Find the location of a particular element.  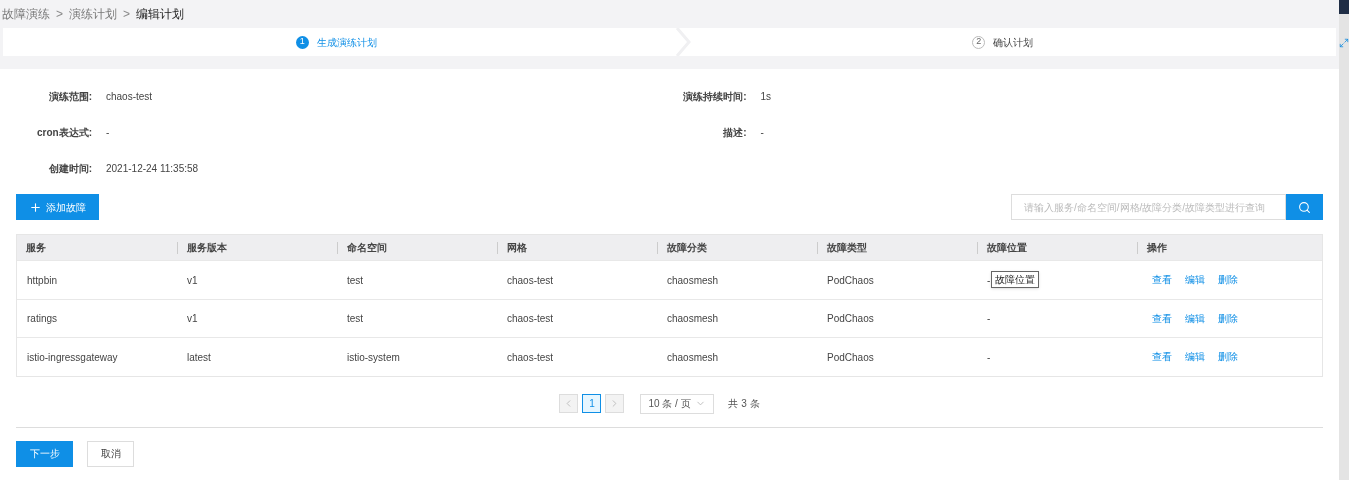

cancel-button: 取消 is located at coordinates (110, 453).